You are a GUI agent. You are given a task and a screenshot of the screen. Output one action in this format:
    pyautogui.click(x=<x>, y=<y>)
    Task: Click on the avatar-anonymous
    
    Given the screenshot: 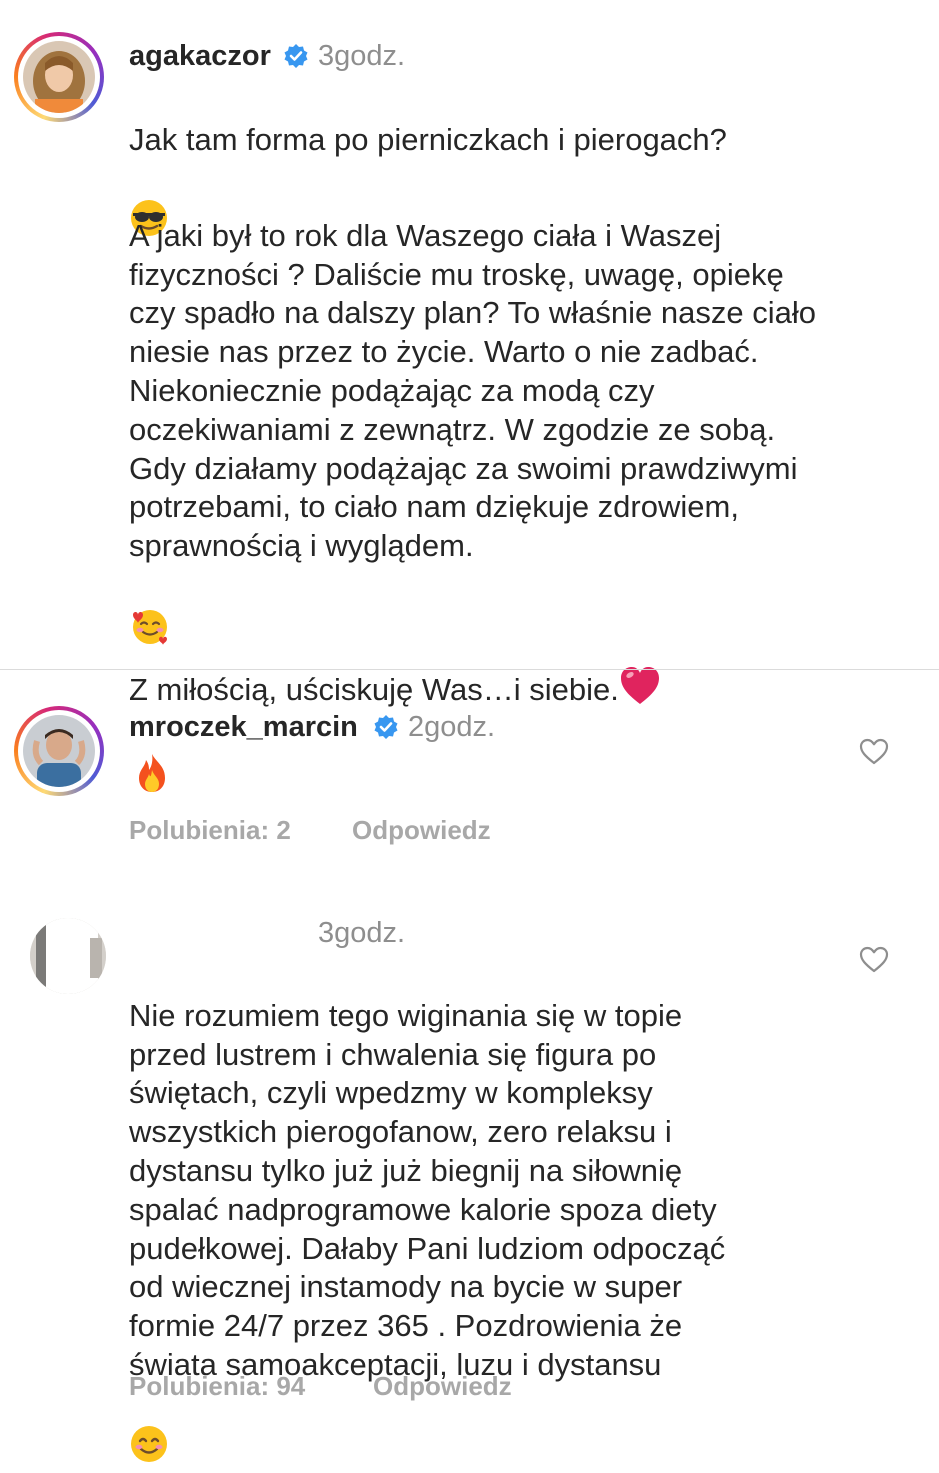 What is the action you would take?
    pyautogui.click(x=68, y=956)
    